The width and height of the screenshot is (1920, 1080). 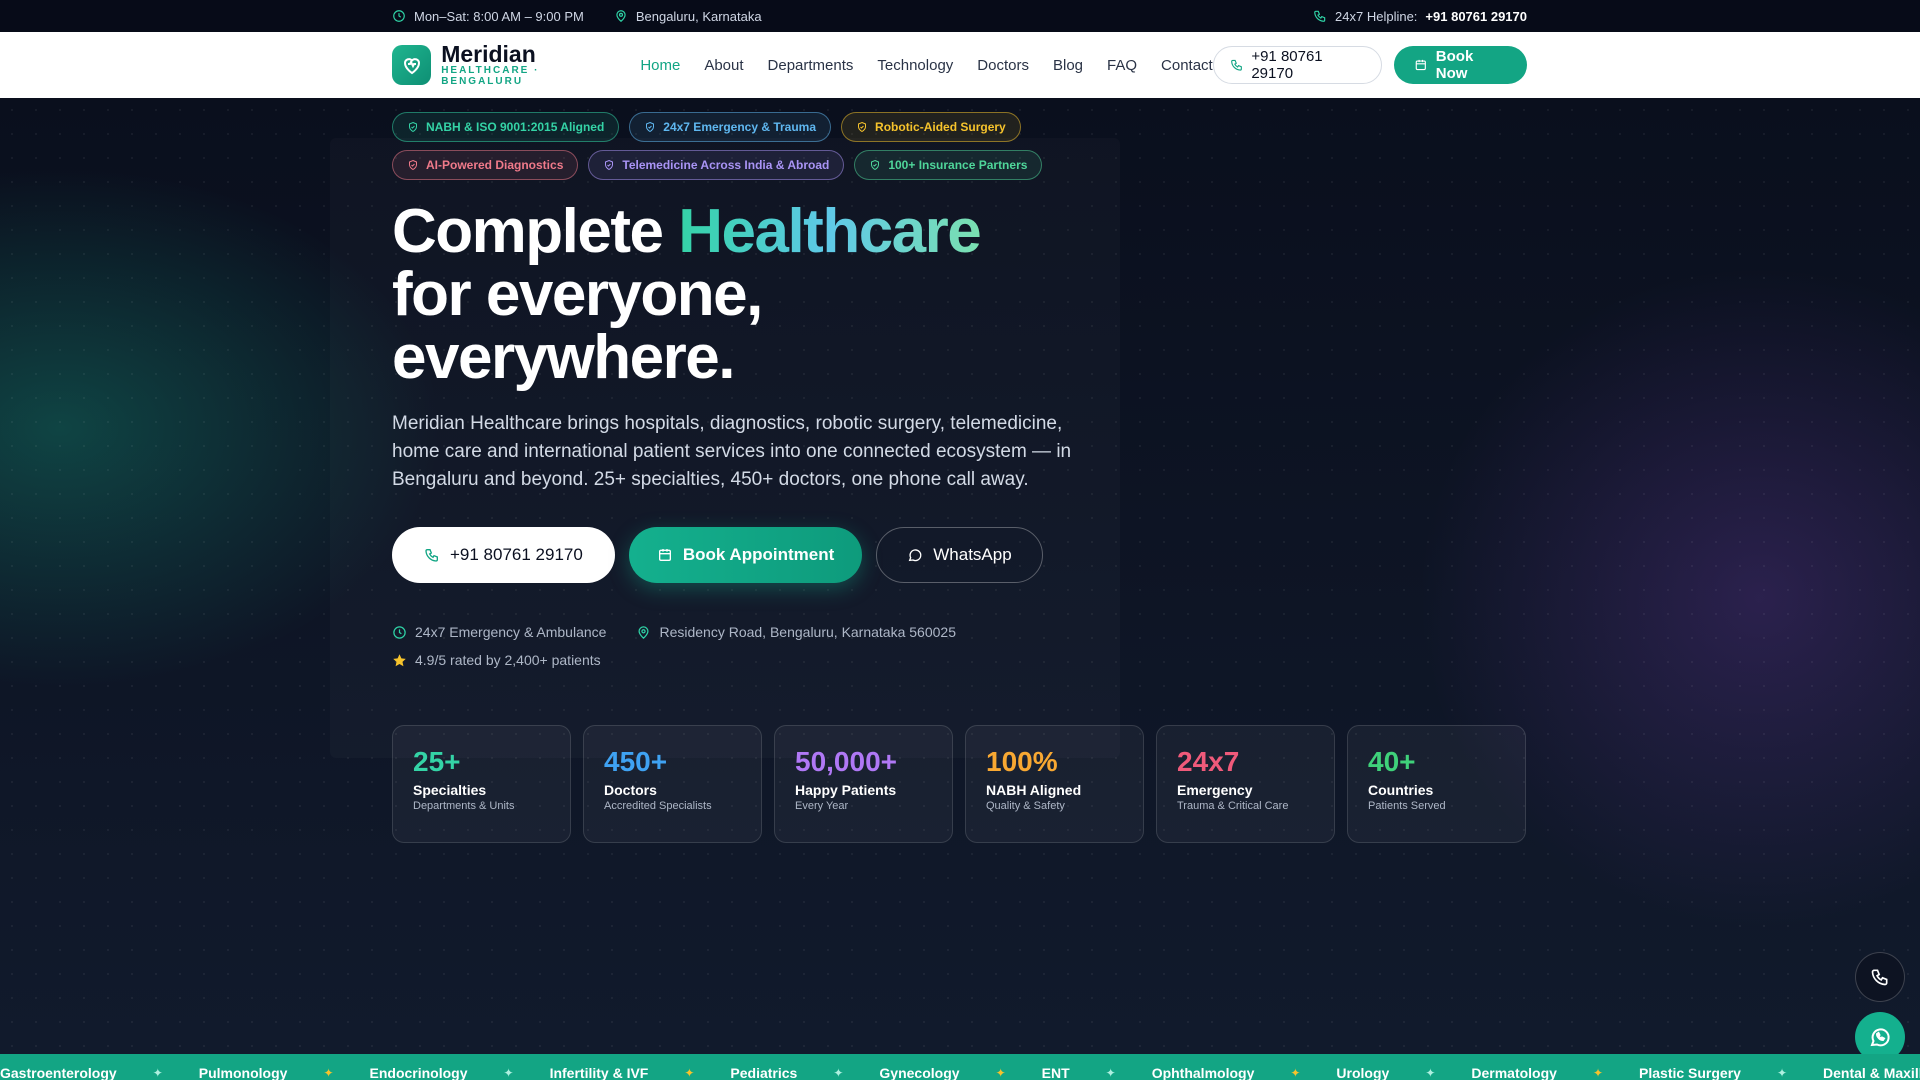 I want to click on badge-label: Telemedicine Across India & Abroad, so click(x=726, y=165).